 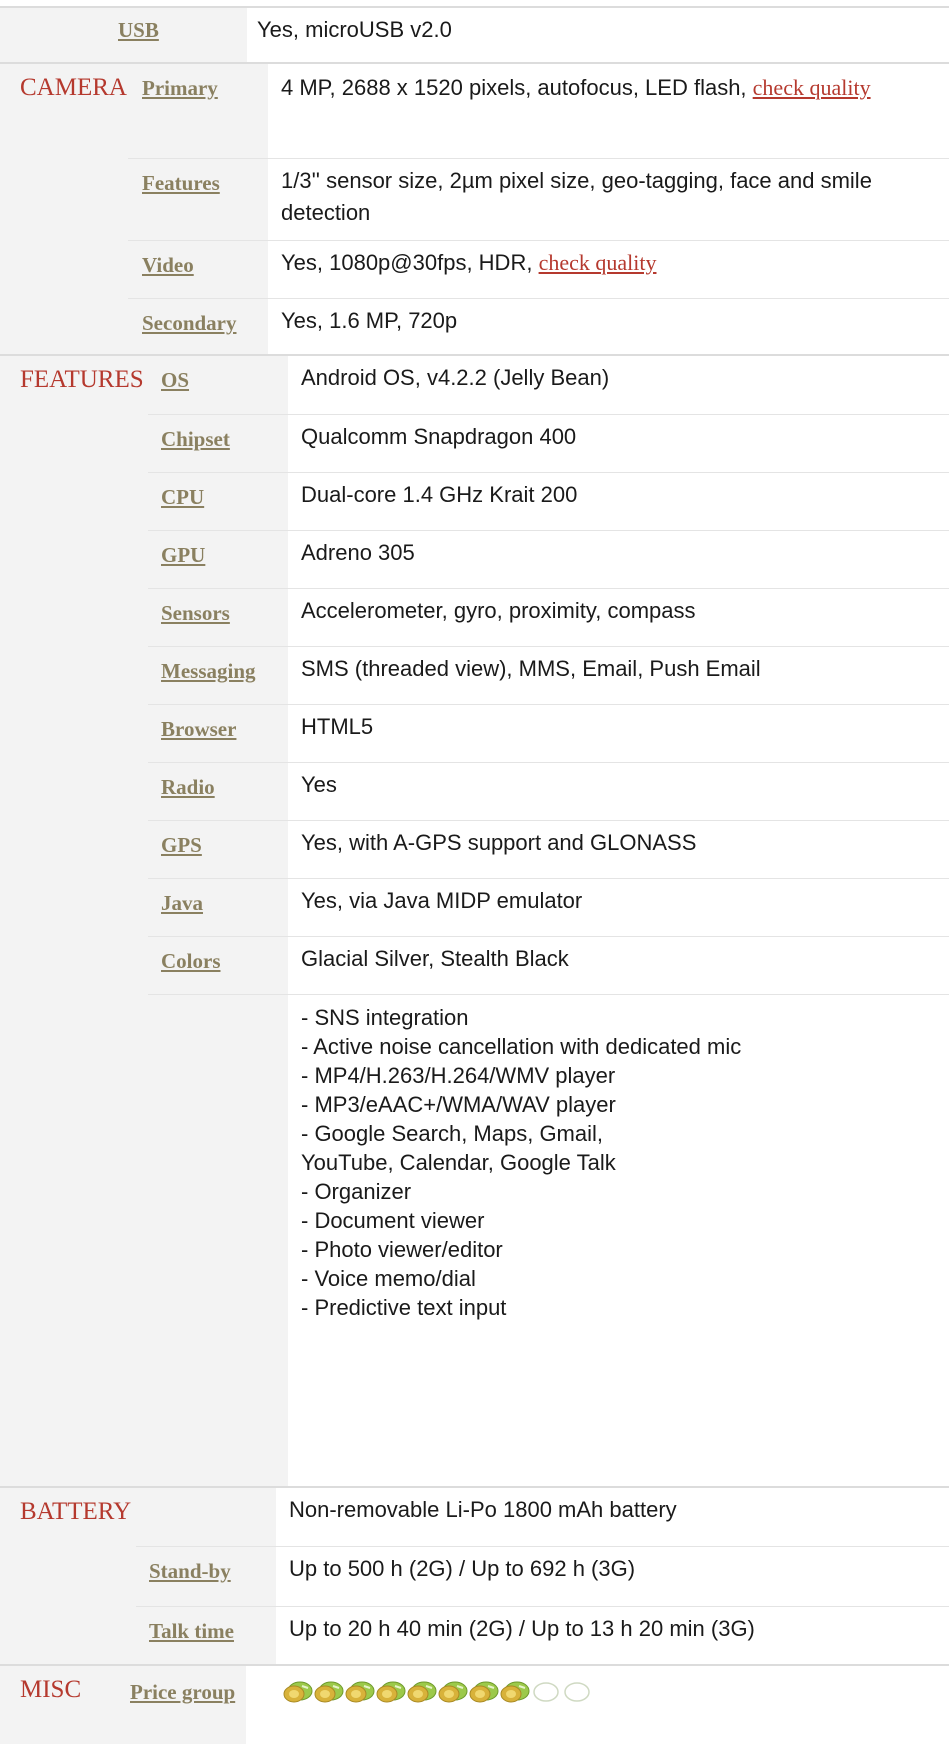 What do you see at coordinates (388, 1278) in the screenshot?
I see `feature-list-item: - Voice memo/dial` at bounding box center [388, 1278].